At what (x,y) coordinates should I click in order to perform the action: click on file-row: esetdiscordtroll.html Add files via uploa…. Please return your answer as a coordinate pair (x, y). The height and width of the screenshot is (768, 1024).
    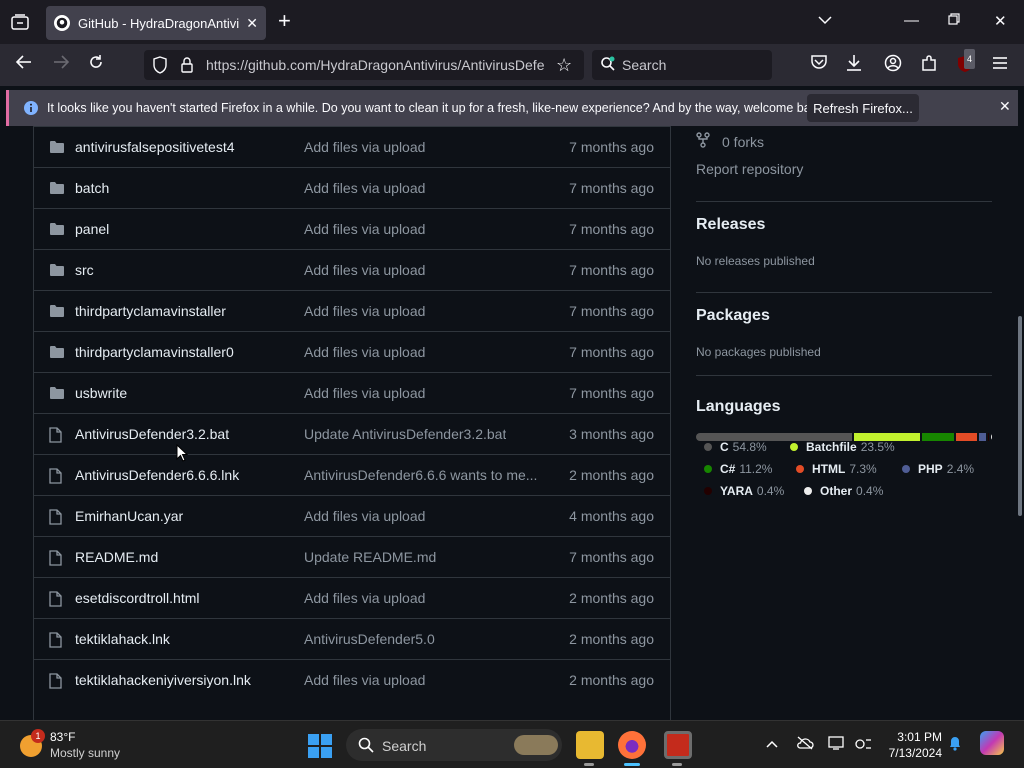
    Looking at the image, I should click on (352, 597).